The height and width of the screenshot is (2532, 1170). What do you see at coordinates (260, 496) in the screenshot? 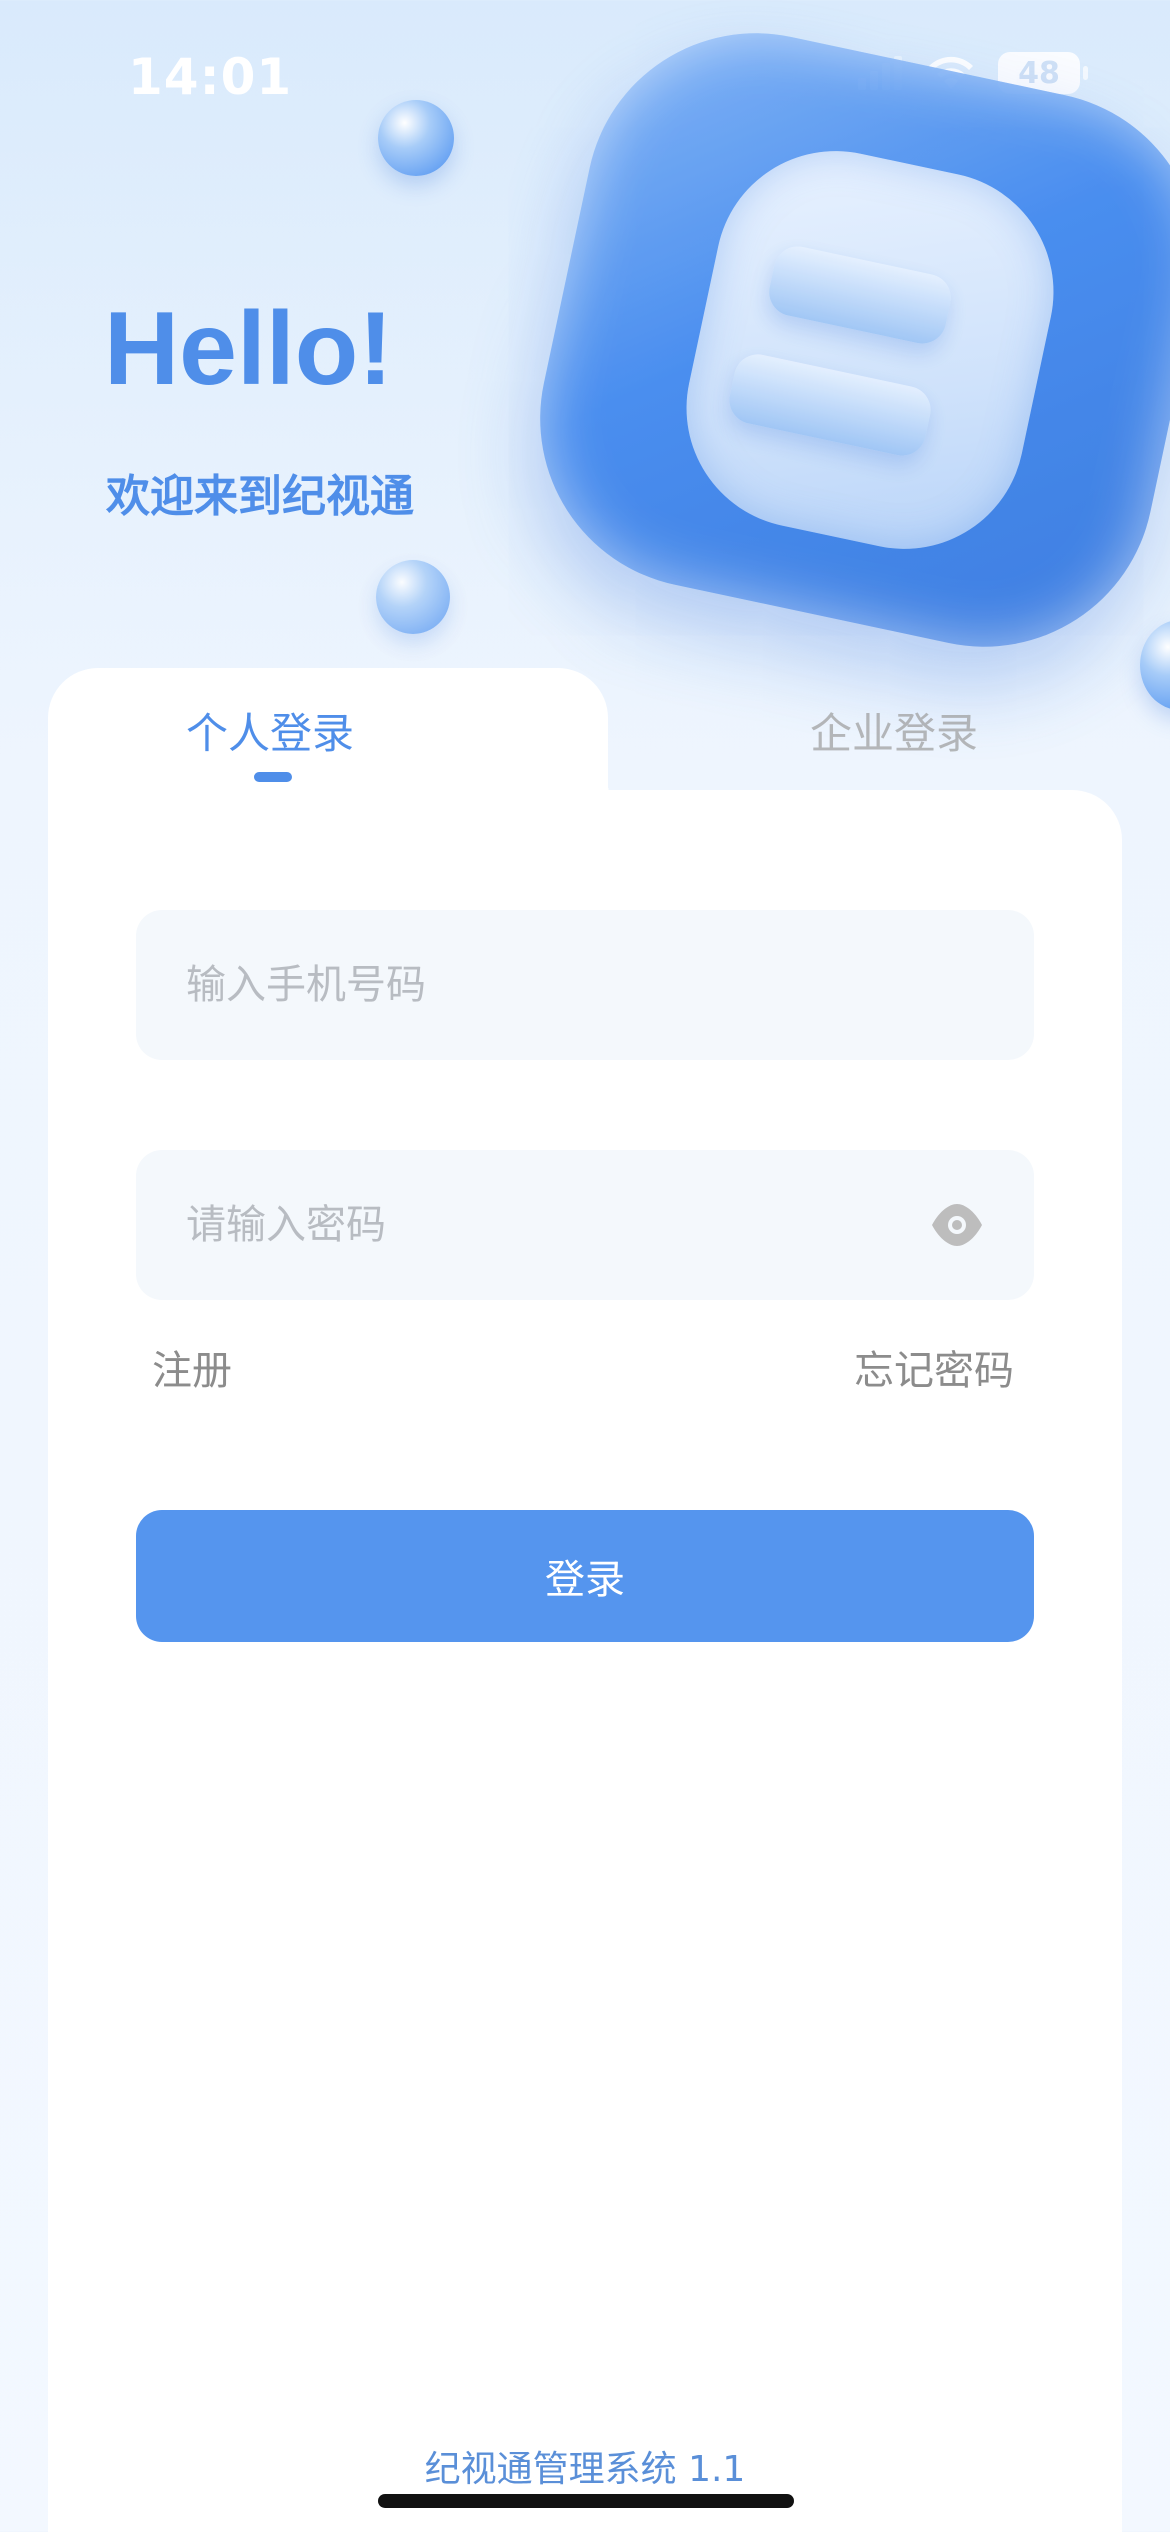
I see `hero-welcome-text: 欢迎来到纪视通` at bounding box center [260, 496].